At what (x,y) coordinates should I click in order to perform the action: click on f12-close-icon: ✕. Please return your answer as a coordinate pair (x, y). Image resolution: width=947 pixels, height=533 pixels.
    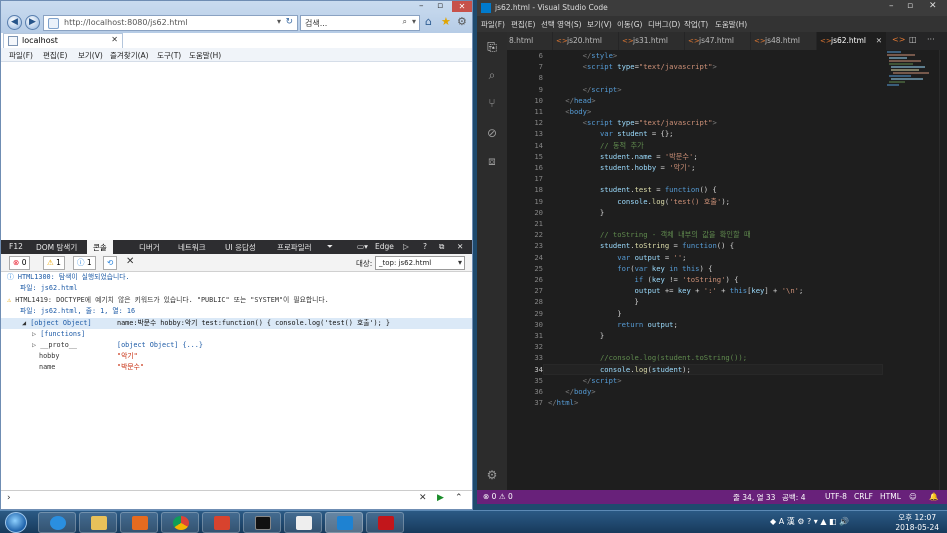
    Looking at the image, I should click on (460, 246).